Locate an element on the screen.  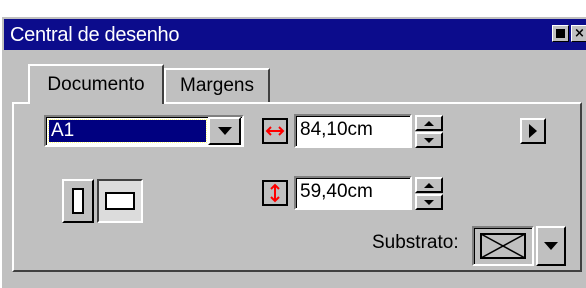
width-increase-button is located at coordinates (429, 123).